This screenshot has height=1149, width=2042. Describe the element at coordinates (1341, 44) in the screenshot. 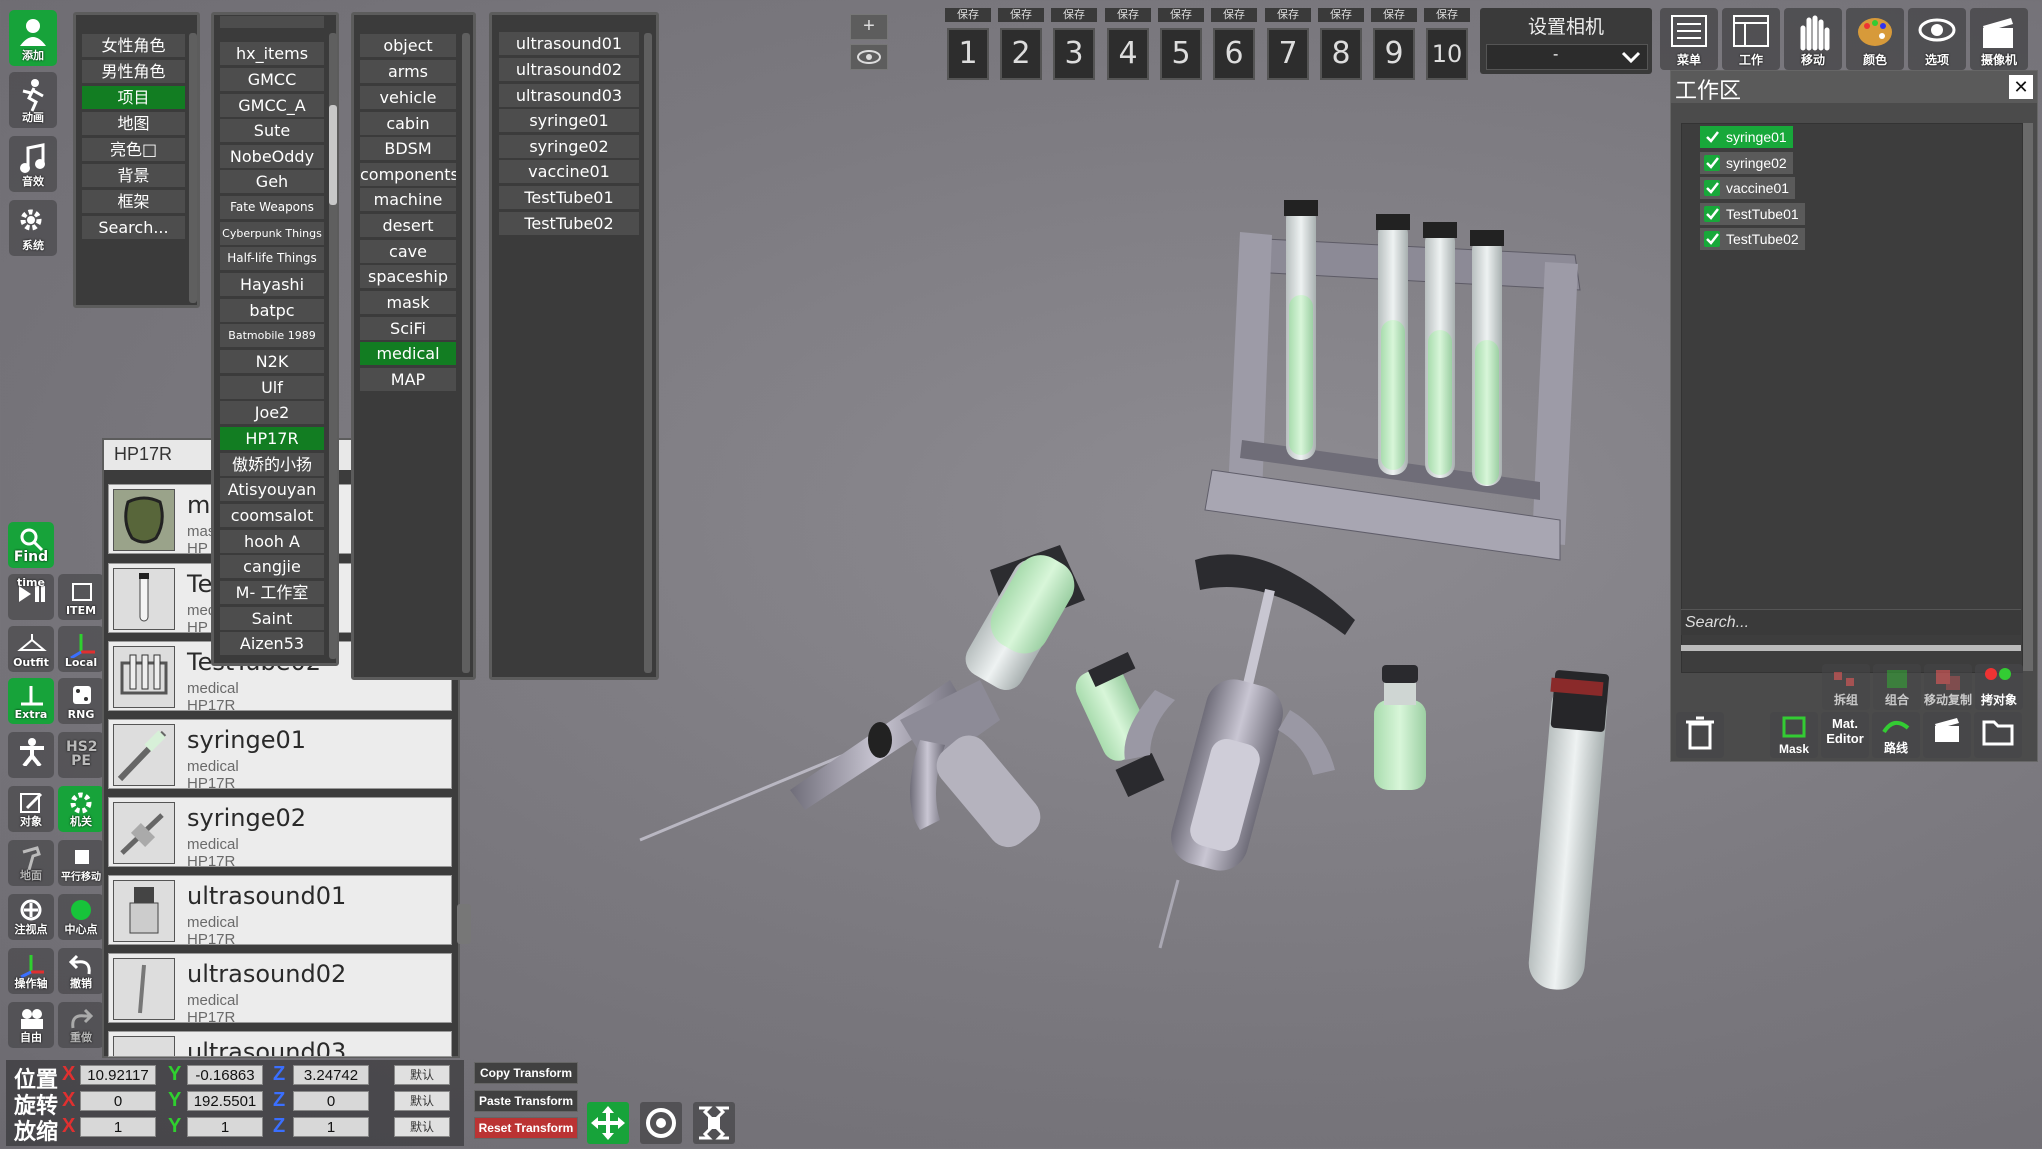

I see `scene-slot: 保存 8` at that location.